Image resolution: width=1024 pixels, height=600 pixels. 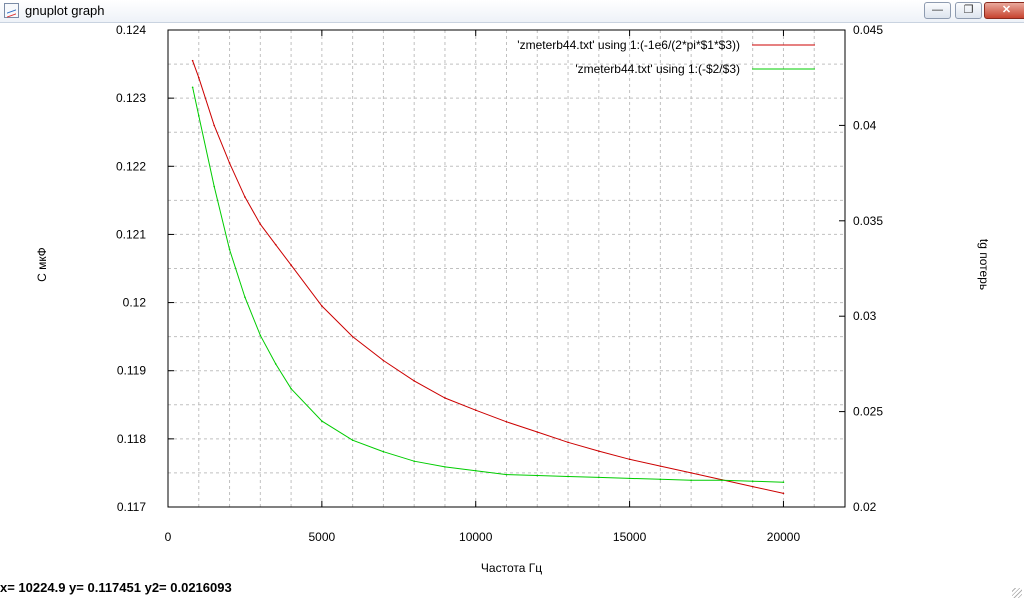 I want to click on x-tick-label: 5000, so click(x=322, y=537).